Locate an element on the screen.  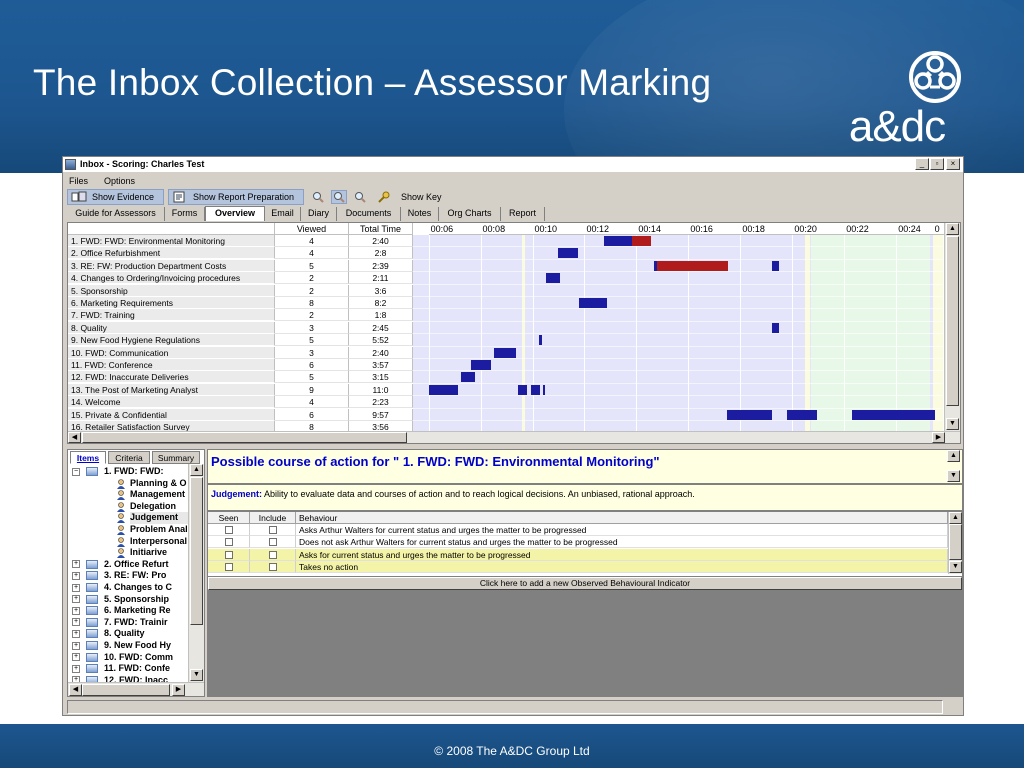
tab-guide-for-assessors: Guide for Assessors is located at coordinates (116, 214).